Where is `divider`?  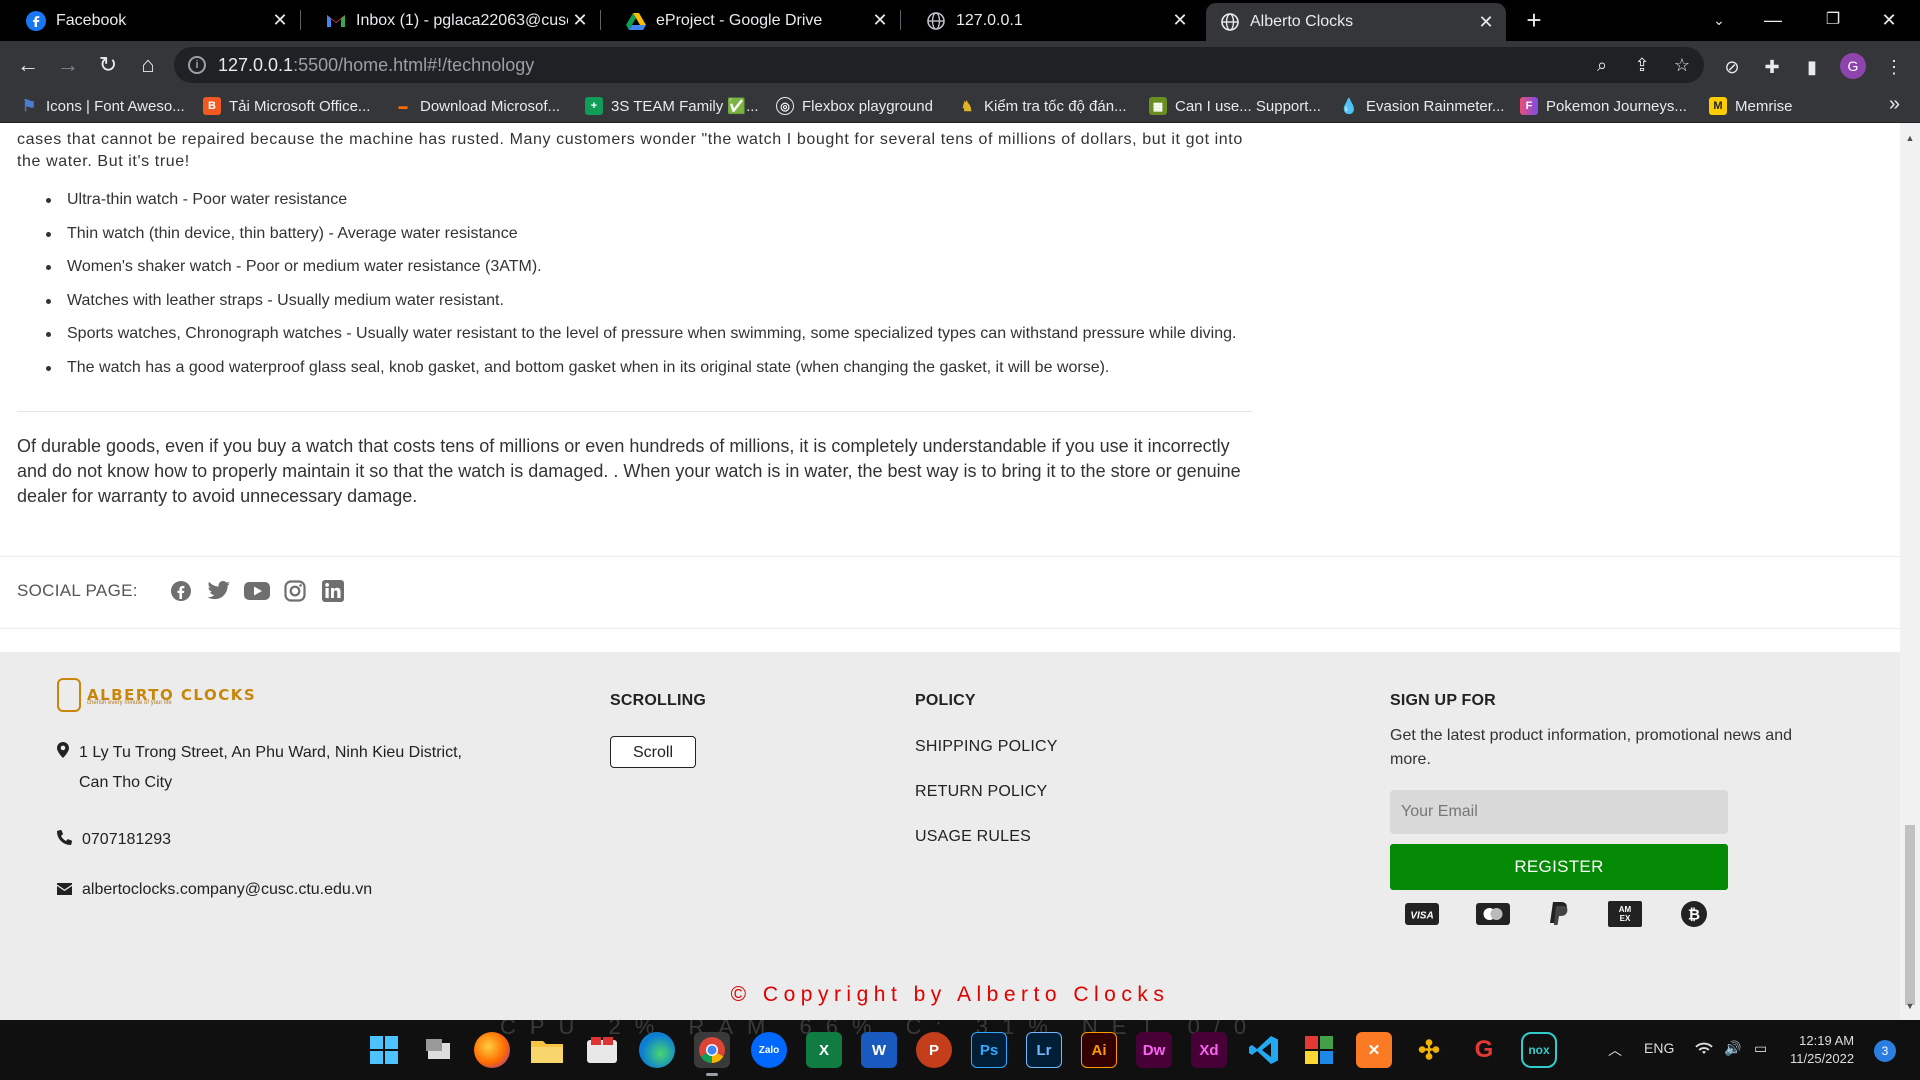 divider is located at coordinates (950, 556).